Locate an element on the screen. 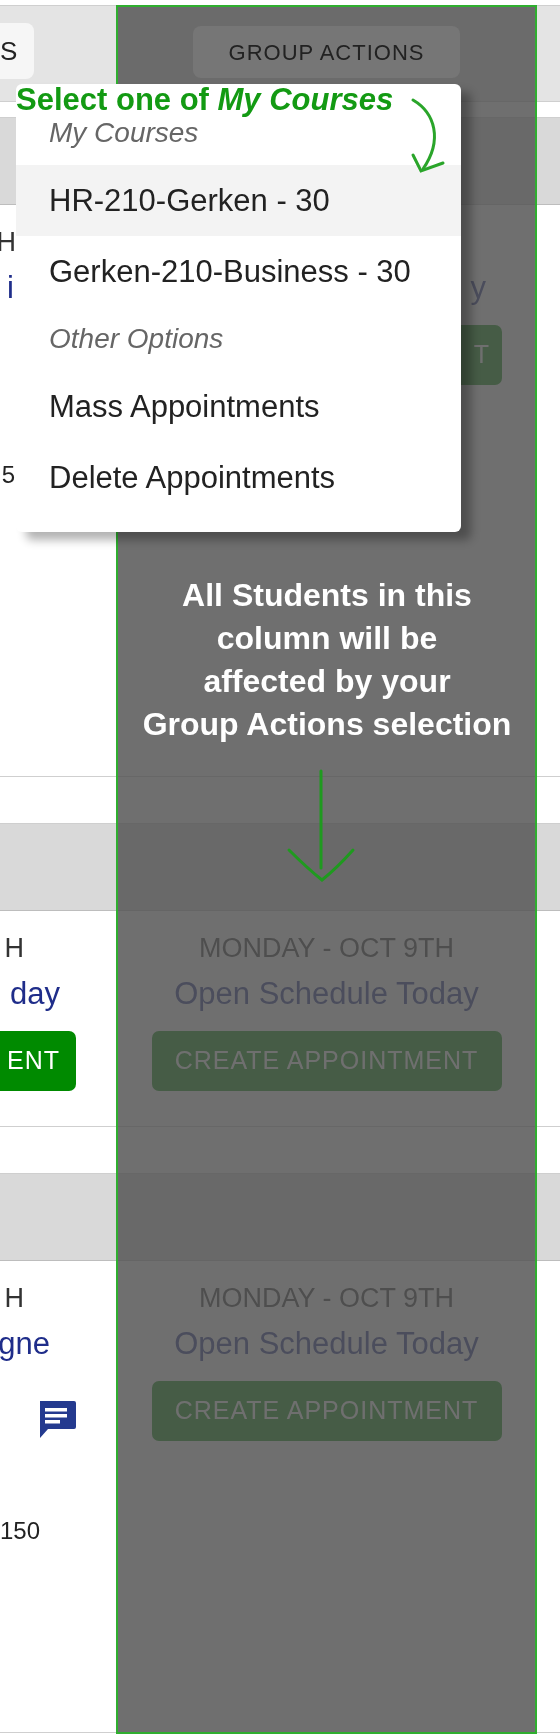  schedule-link: i is located at coordinates (10, 288).